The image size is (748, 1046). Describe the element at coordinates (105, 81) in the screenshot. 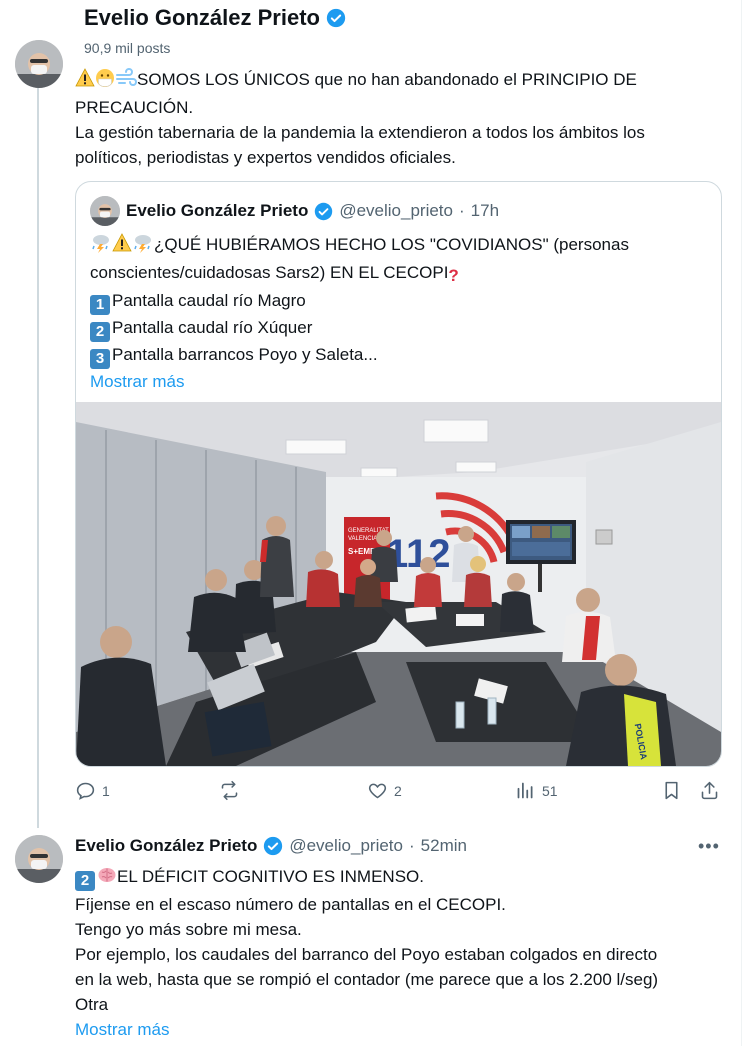

I see `mask-face-emoji-icon` at that location.